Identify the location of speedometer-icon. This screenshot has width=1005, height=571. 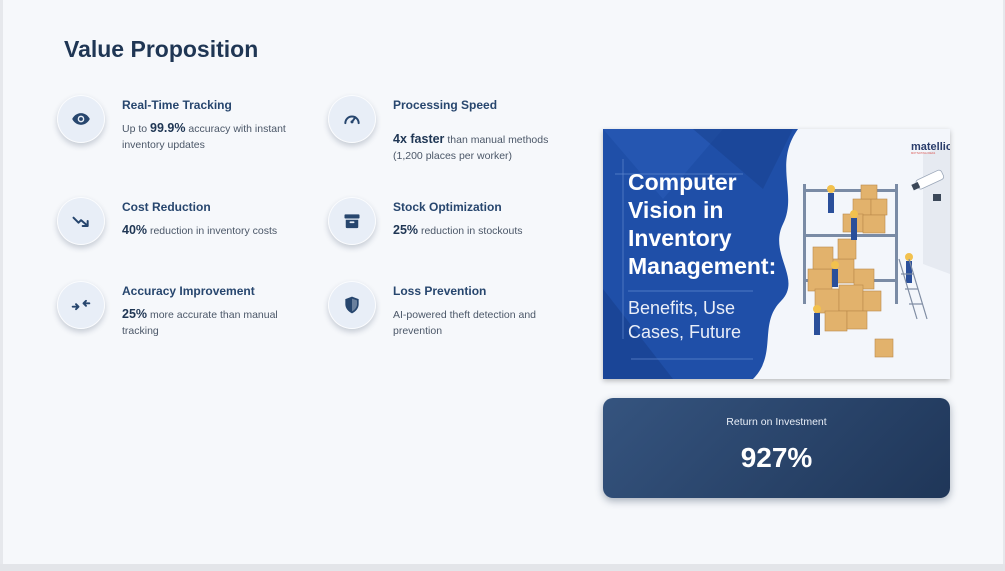
(352, 119).